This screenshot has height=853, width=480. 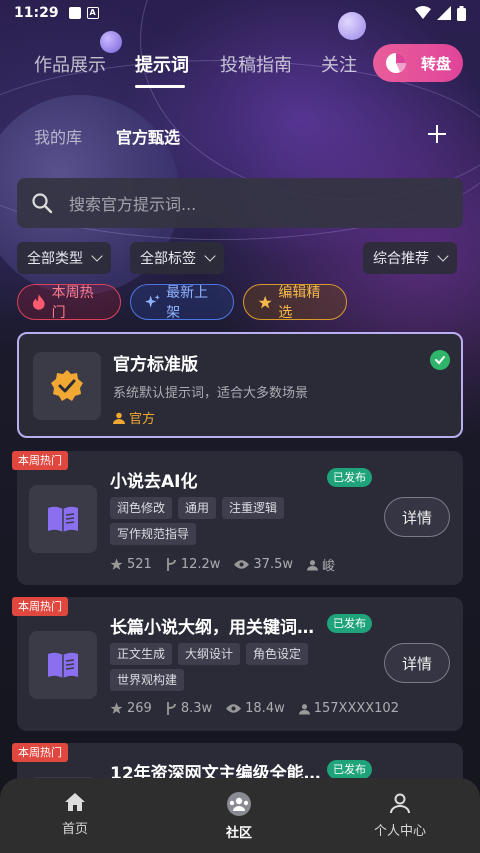 I want to click on tab-submission-guide: 投稿指南, so click(x=256, y=64).